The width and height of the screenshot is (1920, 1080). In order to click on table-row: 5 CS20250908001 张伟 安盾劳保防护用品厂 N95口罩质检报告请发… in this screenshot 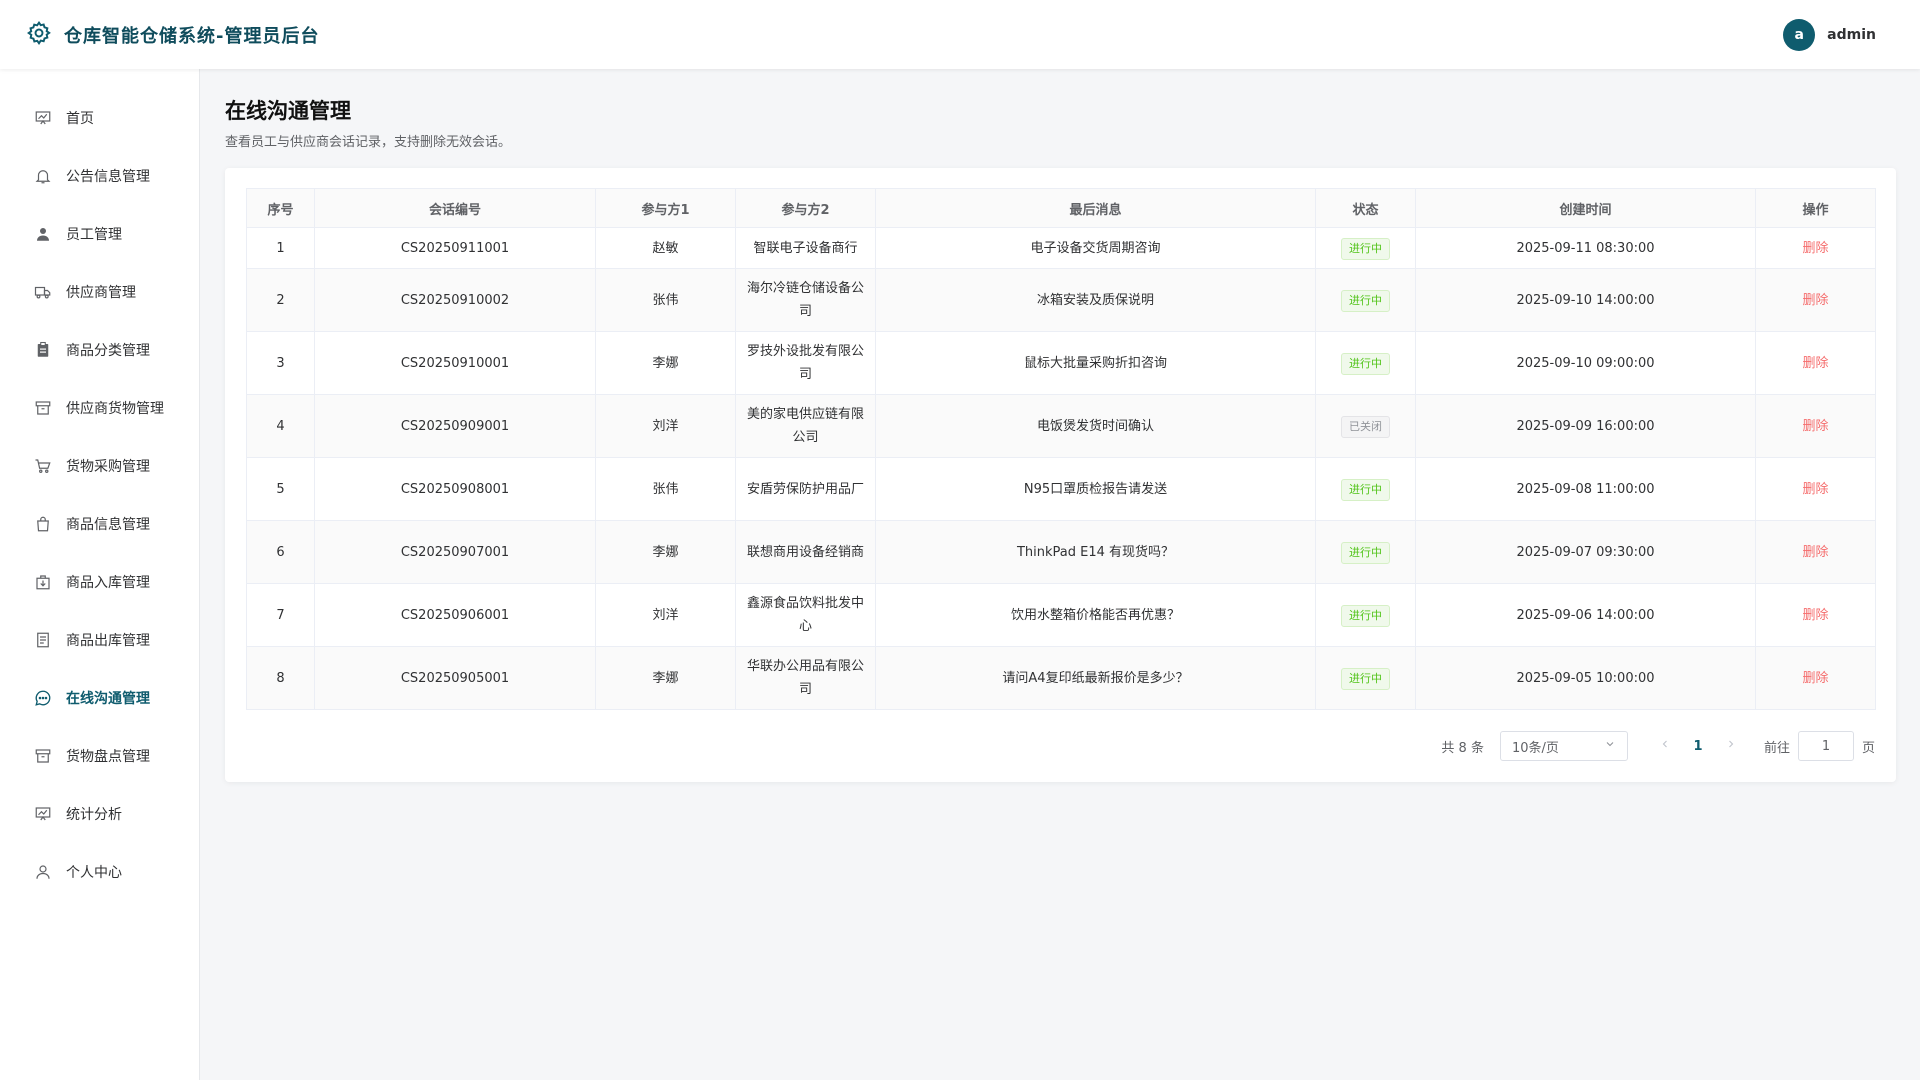, I will do `click(1061, 489)`.